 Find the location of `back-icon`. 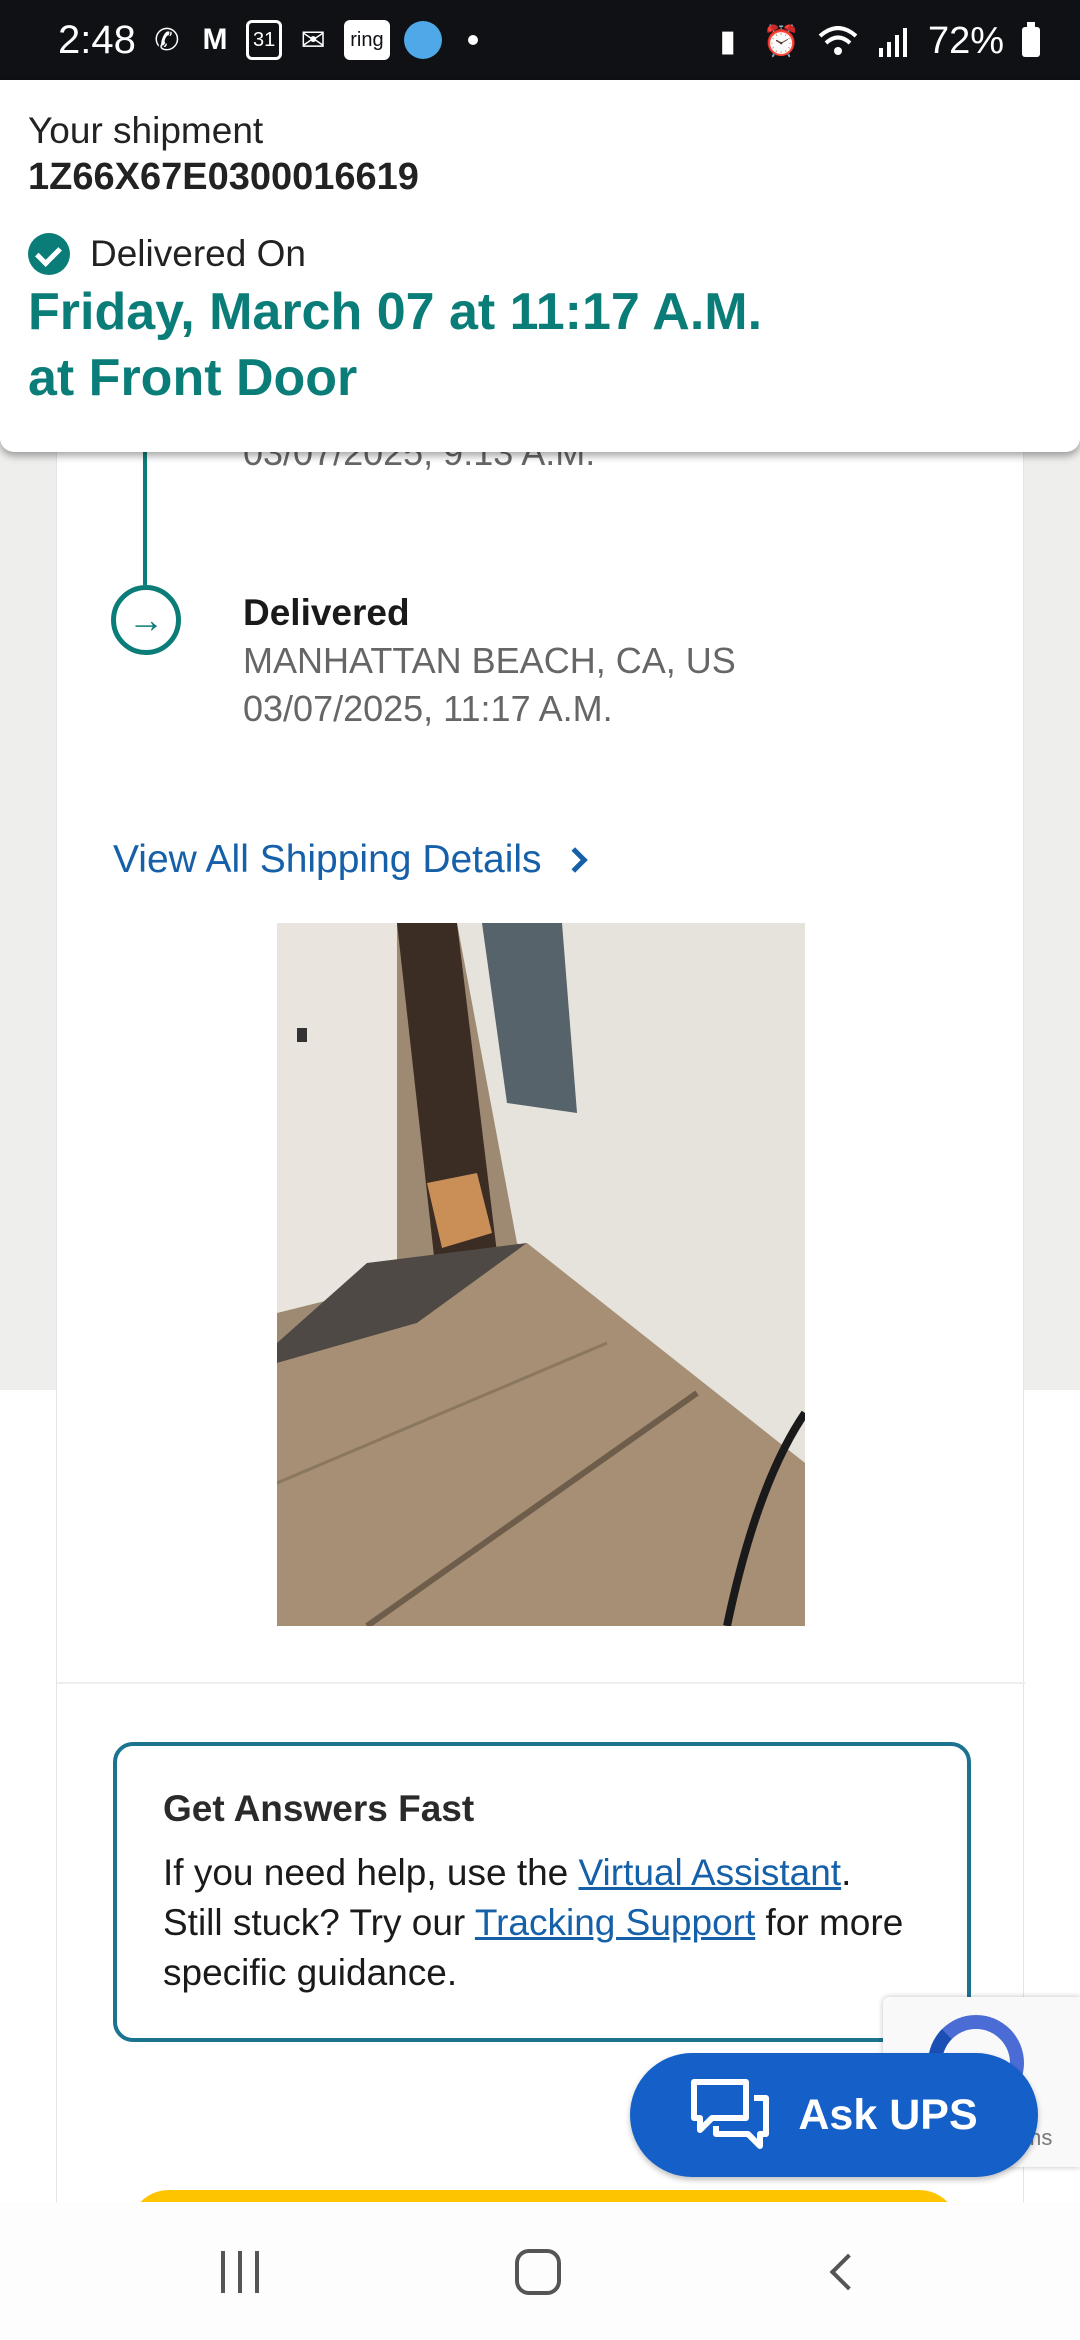

back-icon is located at coordinates (848, 2272).